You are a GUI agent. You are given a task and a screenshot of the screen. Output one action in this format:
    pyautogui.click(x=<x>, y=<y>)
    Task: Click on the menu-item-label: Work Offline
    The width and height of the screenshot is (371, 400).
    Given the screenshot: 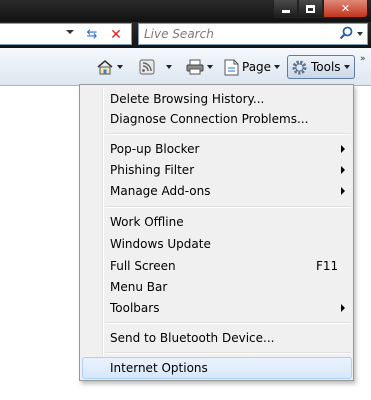 What is the action you would take?
    pyautogui.click(x=147, y=222)
    